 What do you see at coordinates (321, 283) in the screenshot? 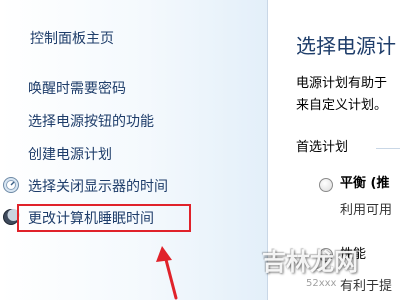
I see `watermark-small: 52xxx` at bounding box center [321, 283].